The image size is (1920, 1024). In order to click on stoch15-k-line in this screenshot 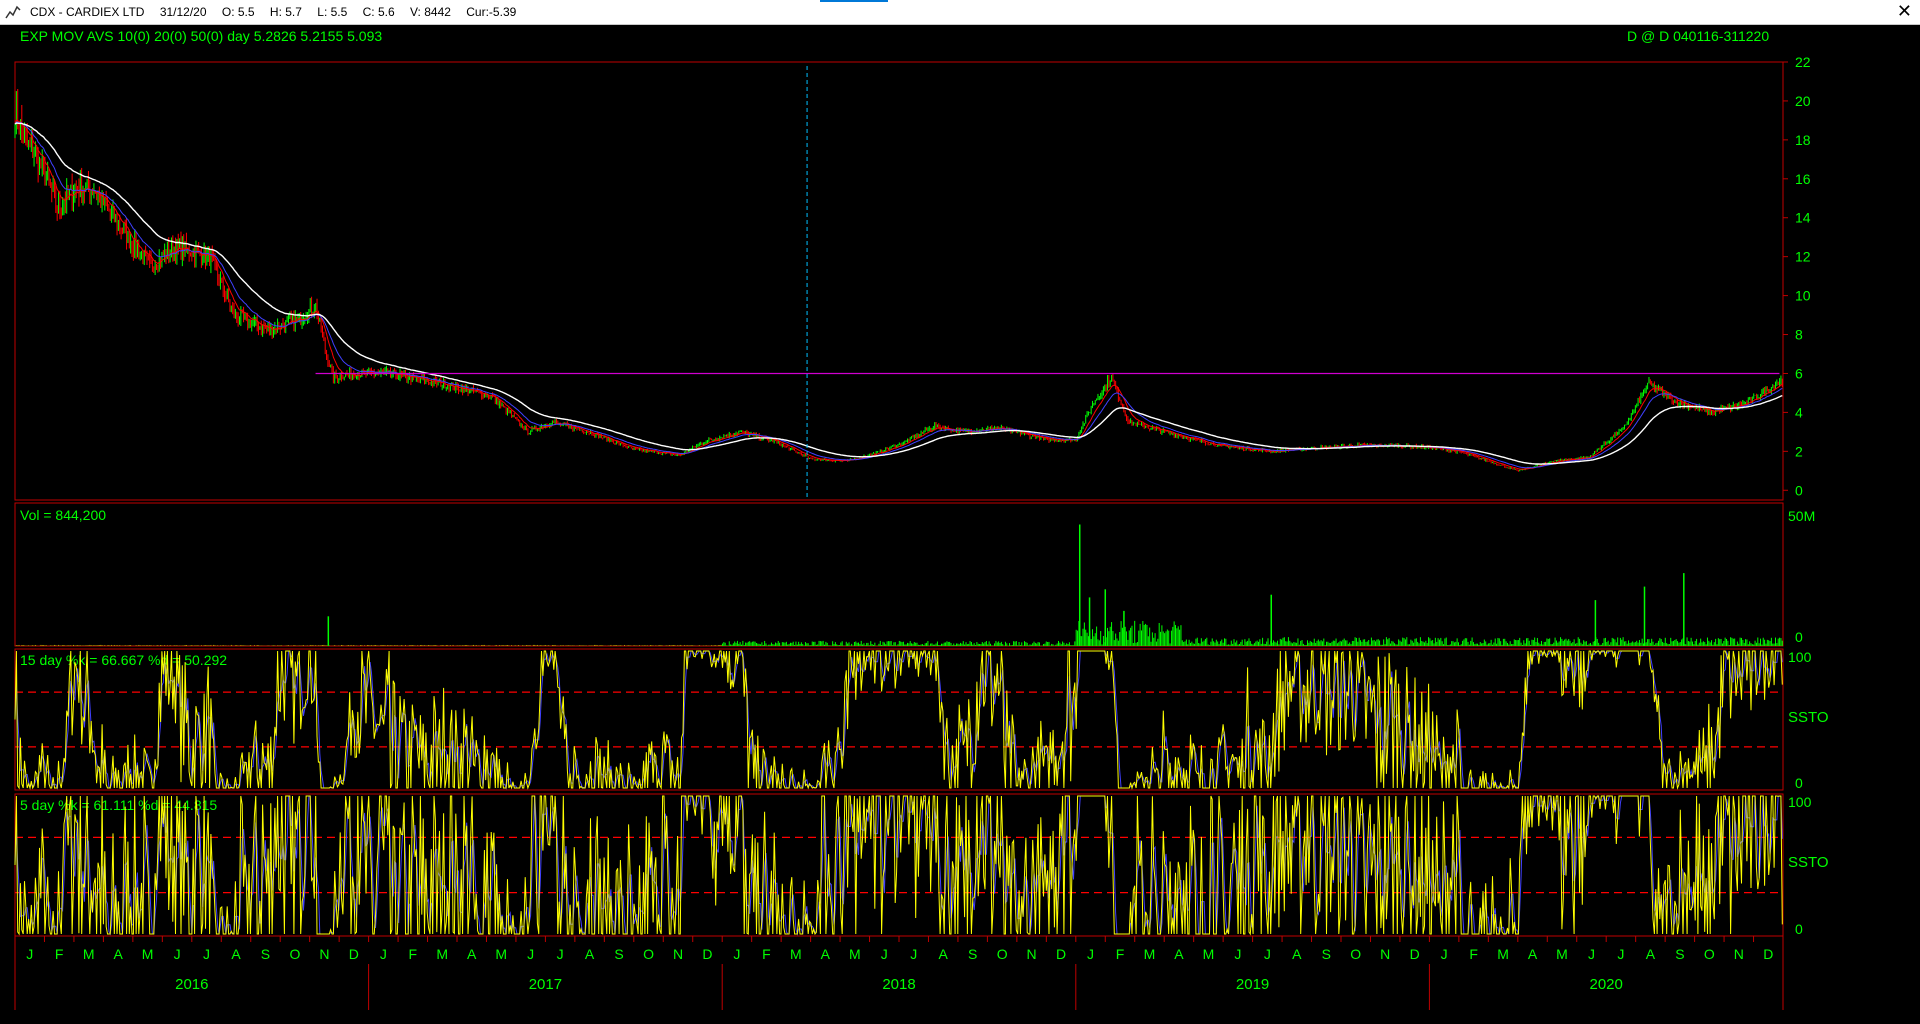, I will do `click(898, 719)`.